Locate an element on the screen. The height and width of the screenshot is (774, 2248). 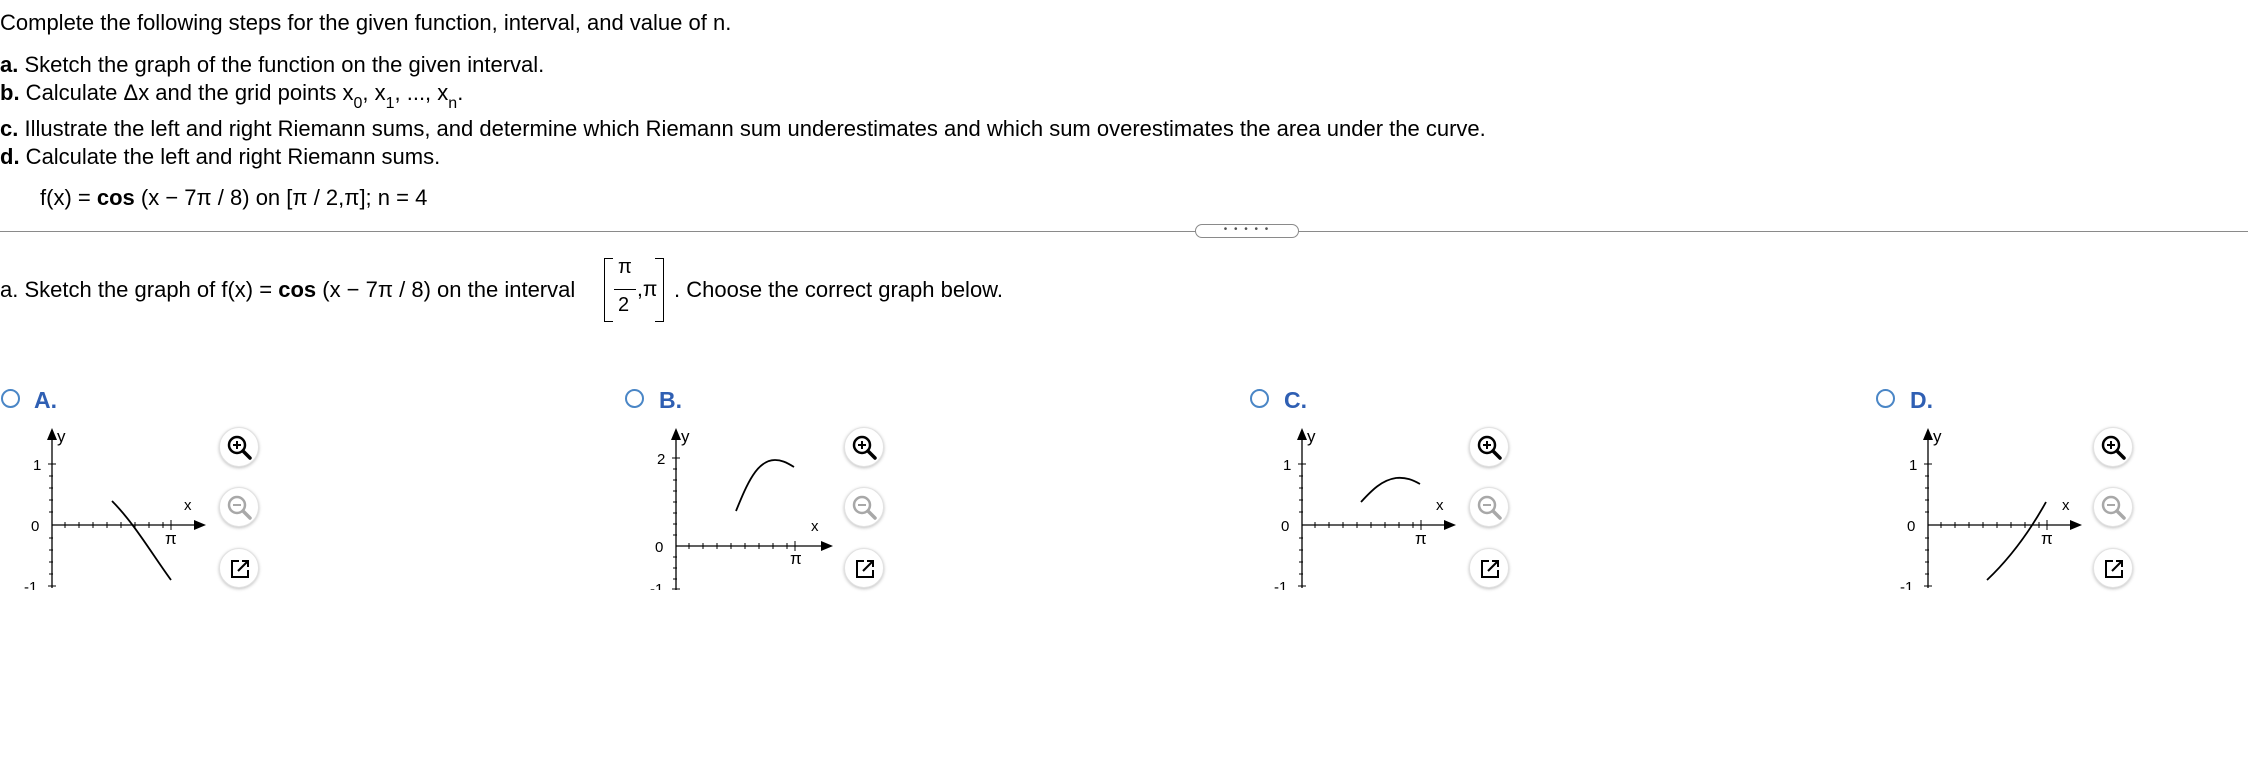
option-a-radio is located at coordinates (10, 398).